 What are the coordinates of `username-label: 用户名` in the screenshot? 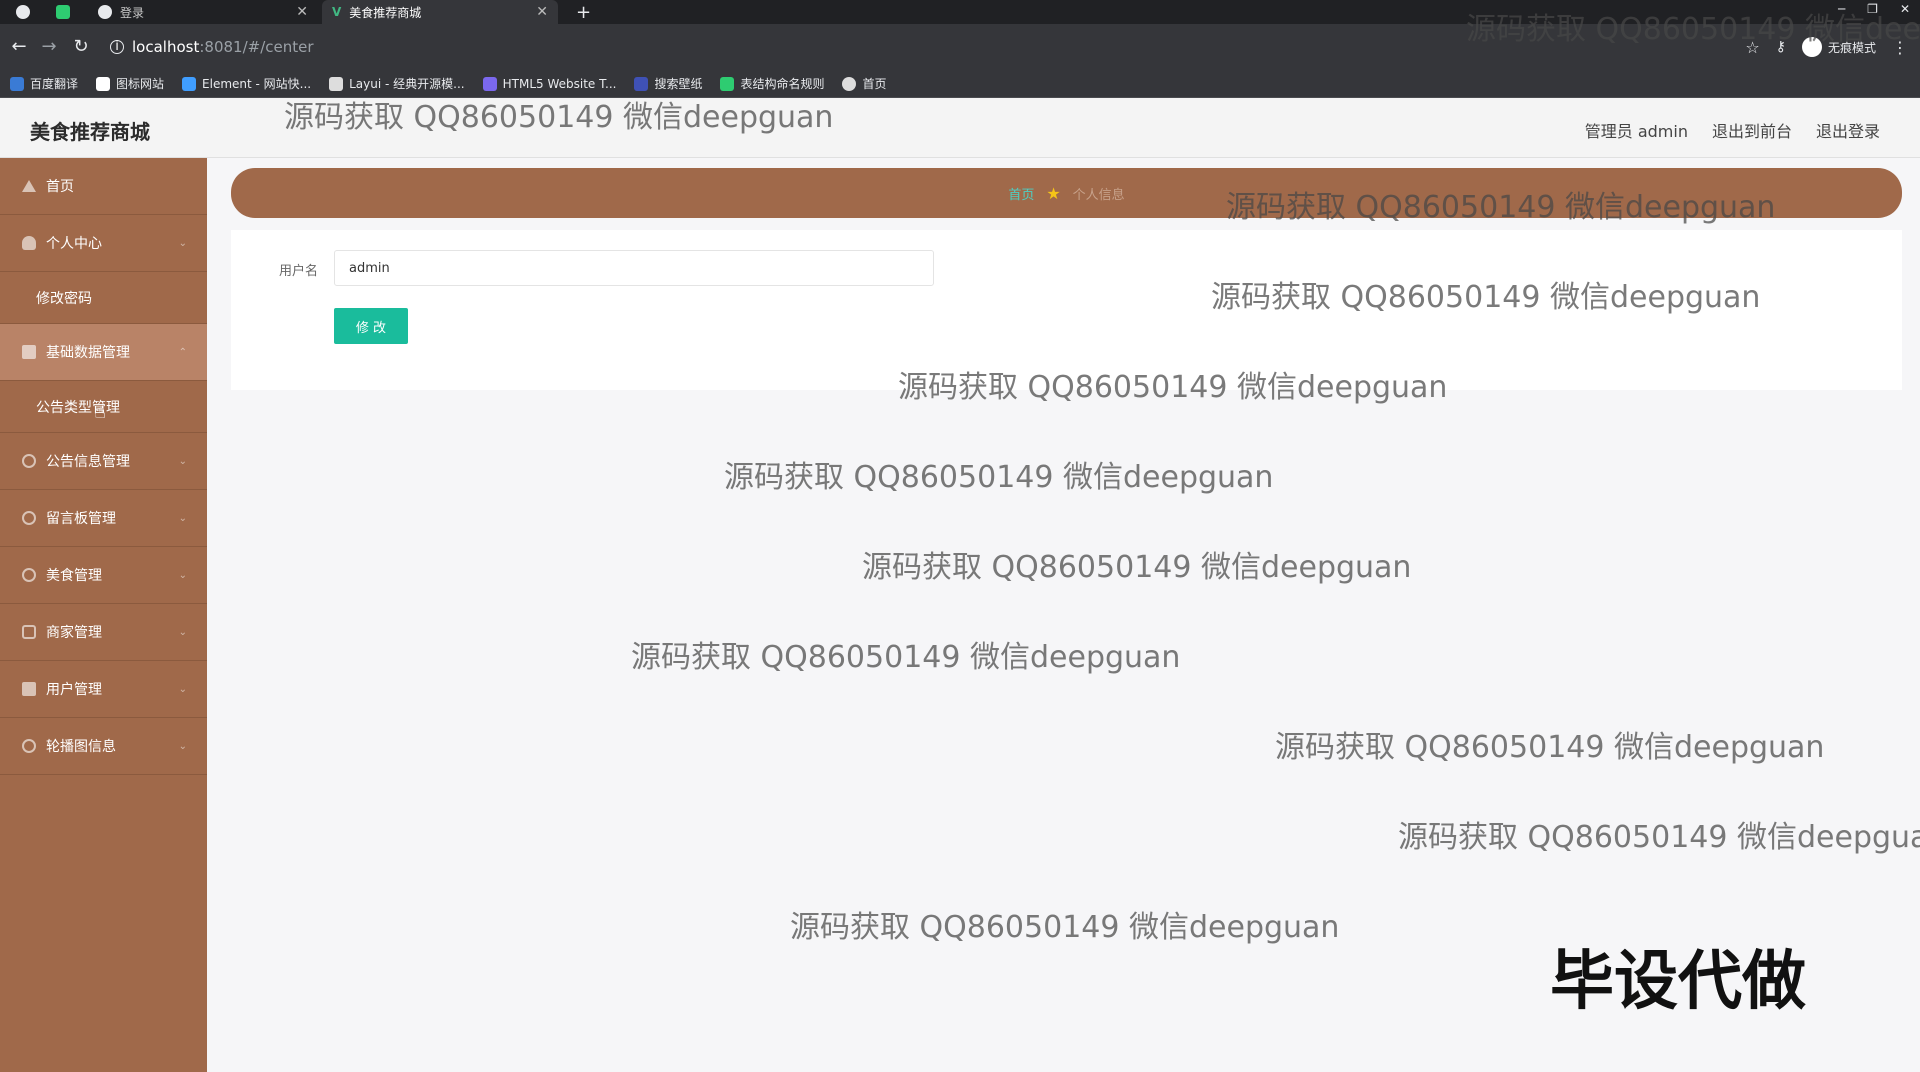 It's located at (299, 271).